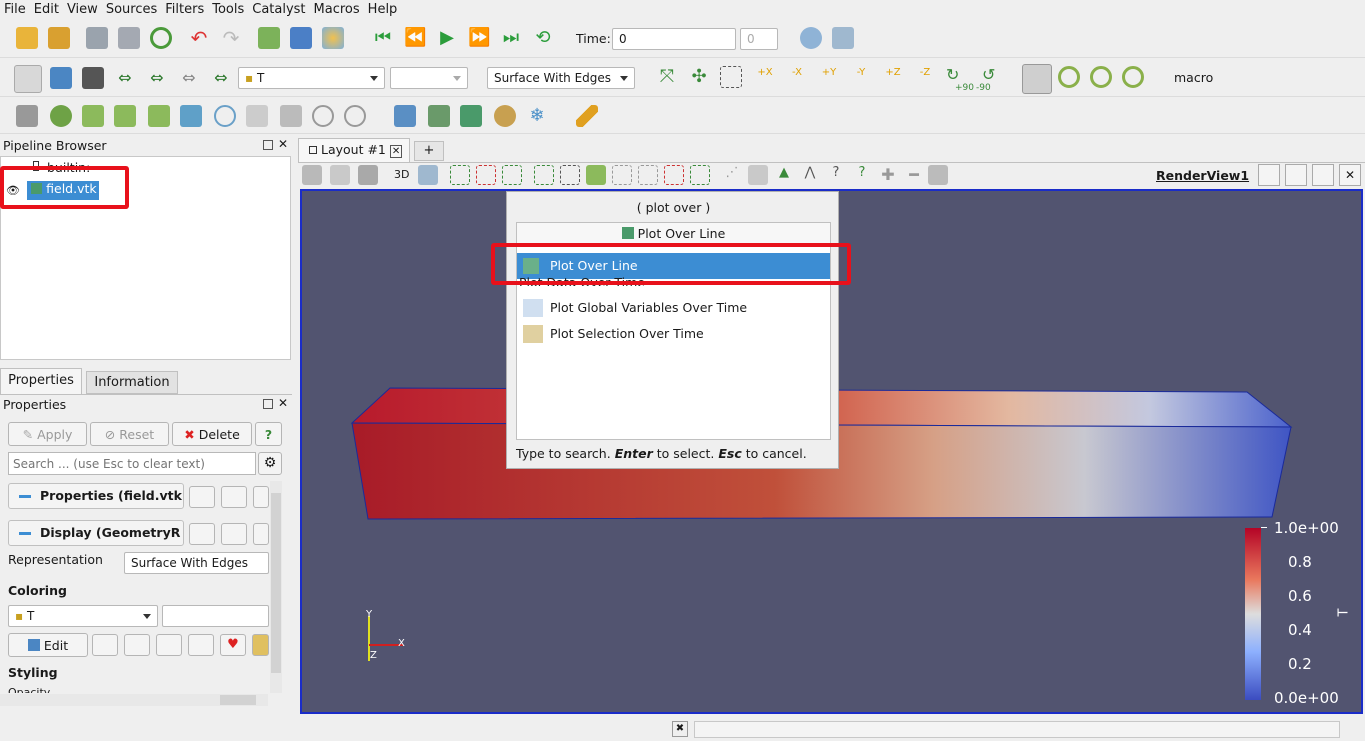  What do you see at coordinates (270, 463) in the screenshot?
I see `advanced-settings-gear-icon: ⚙` at bounding box center [270, 463].